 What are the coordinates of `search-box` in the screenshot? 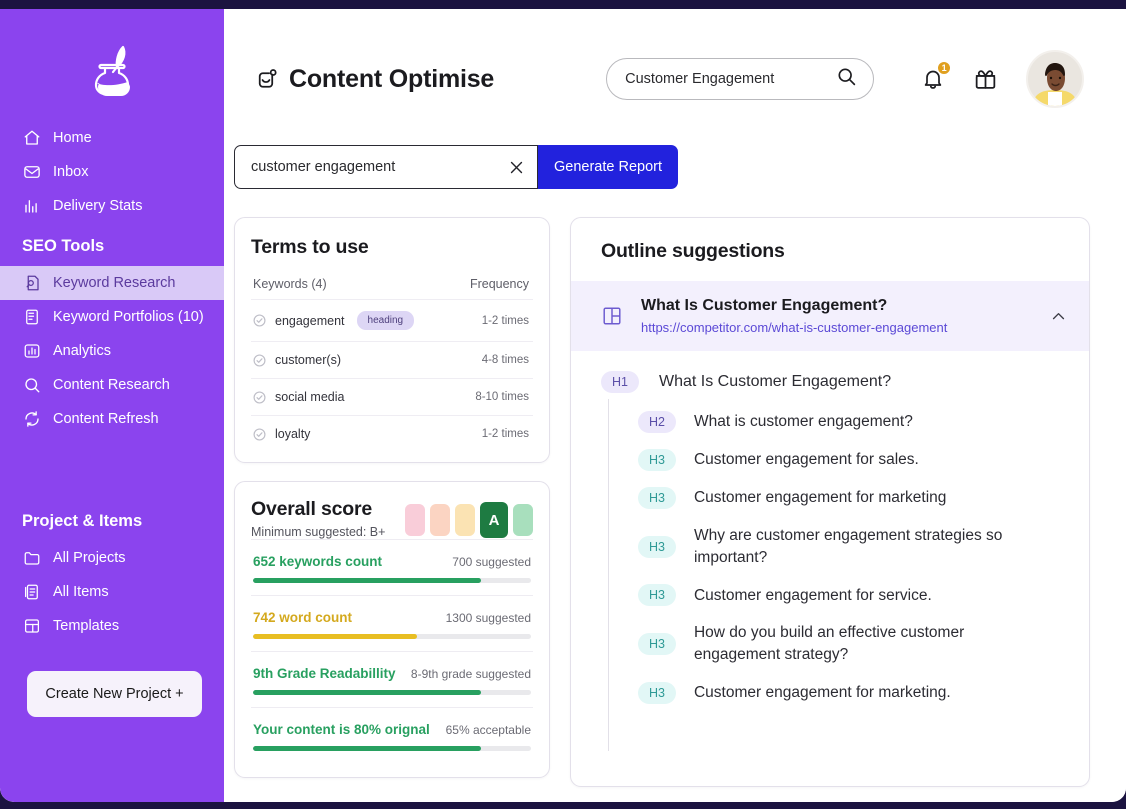 It's located at (740, 79).